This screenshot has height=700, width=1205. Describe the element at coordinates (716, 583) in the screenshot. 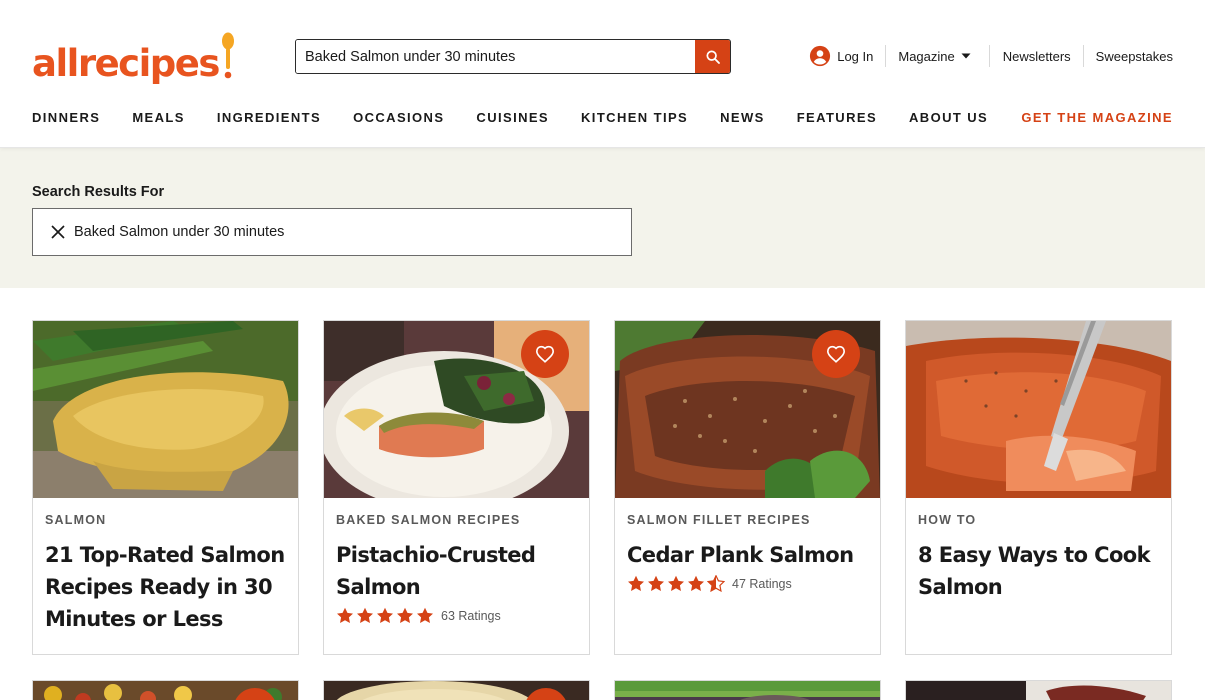

I see `star-half-icon` at that location.